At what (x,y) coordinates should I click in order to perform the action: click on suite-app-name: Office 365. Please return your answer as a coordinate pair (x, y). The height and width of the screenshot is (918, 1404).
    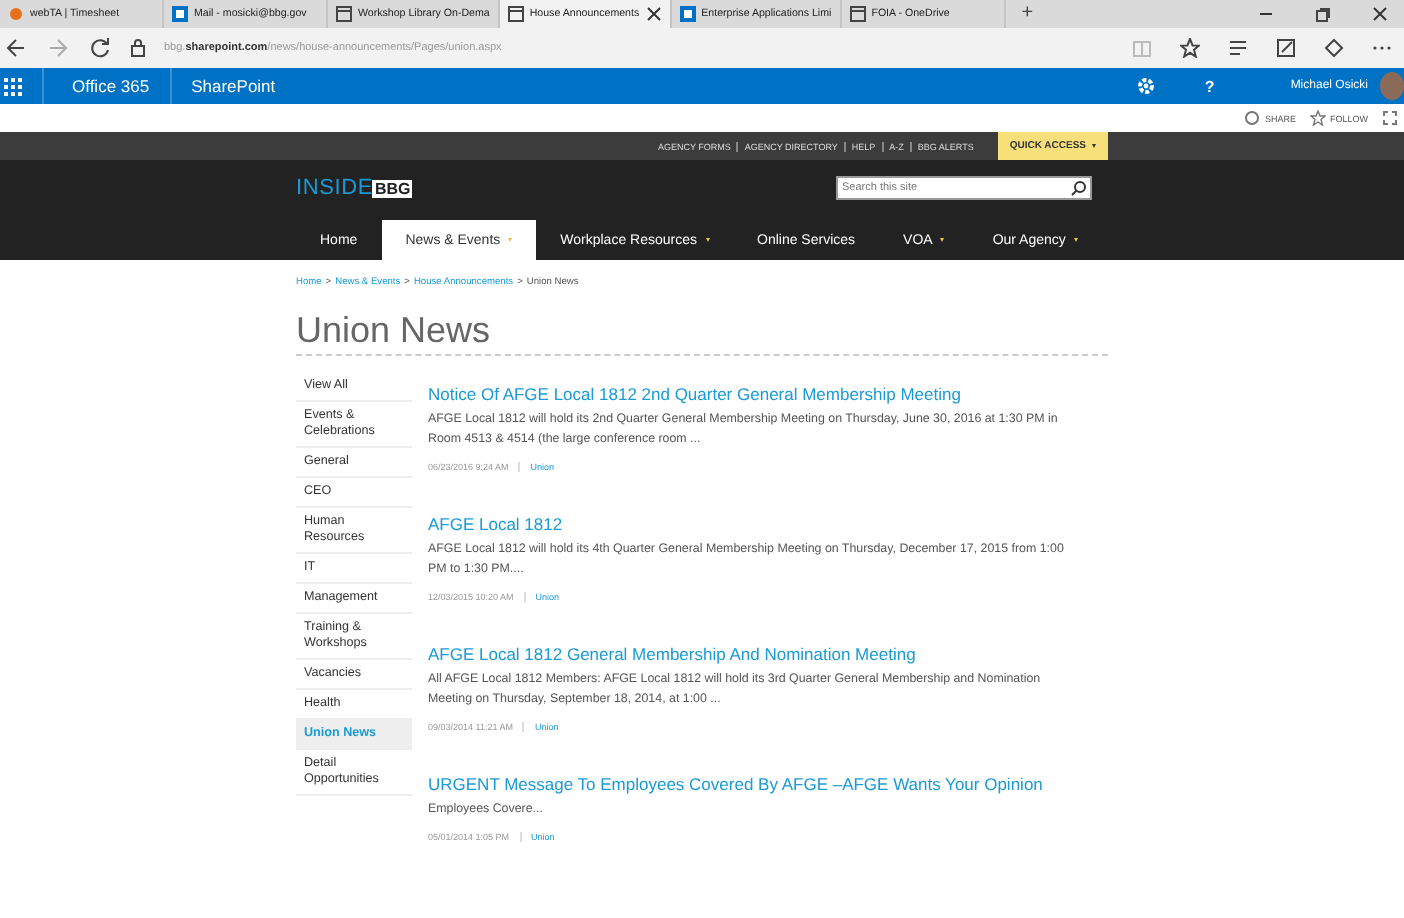
    Looking at the image, I should click on (107, 86).